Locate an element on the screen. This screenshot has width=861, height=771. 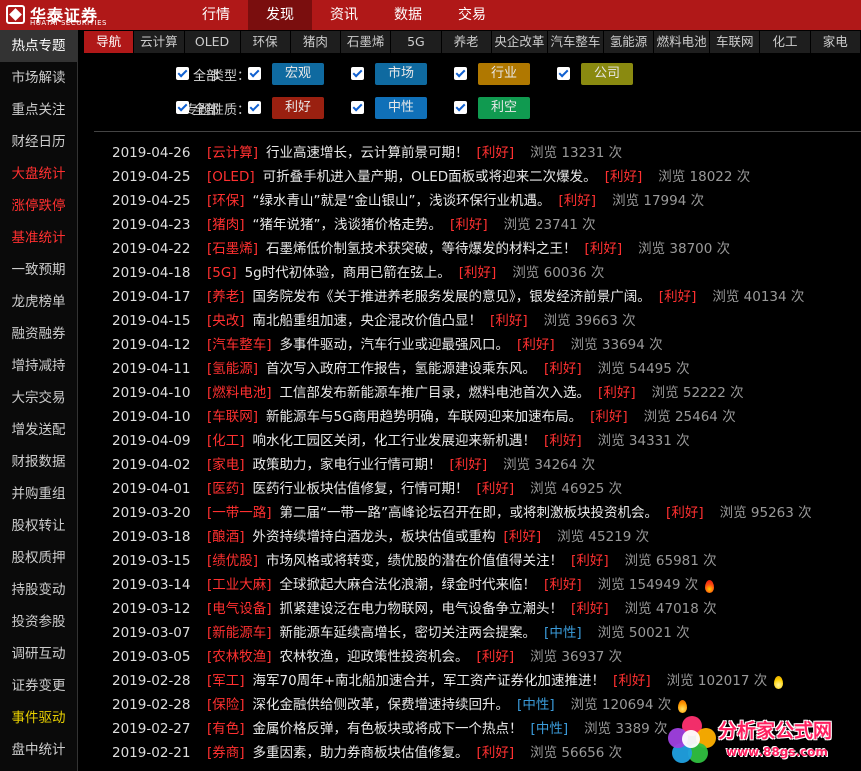
news-title: 多重因素，助力券商板块估值修复。 is located at coordinates (361, 753).